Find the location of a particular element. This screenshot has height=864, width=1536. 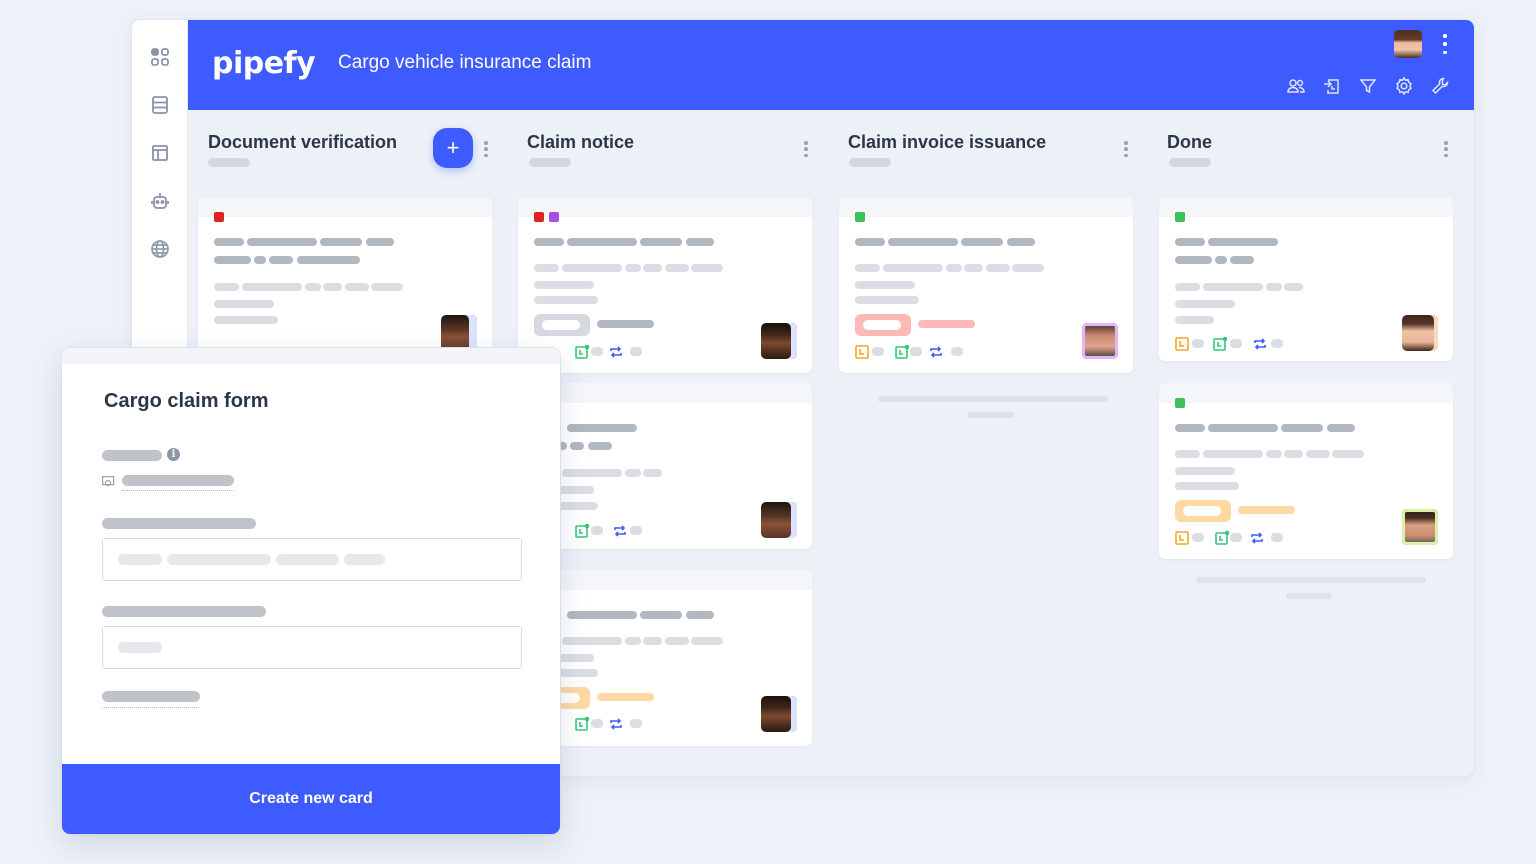

layout-panel-icon is located at coordinates (160, 153).